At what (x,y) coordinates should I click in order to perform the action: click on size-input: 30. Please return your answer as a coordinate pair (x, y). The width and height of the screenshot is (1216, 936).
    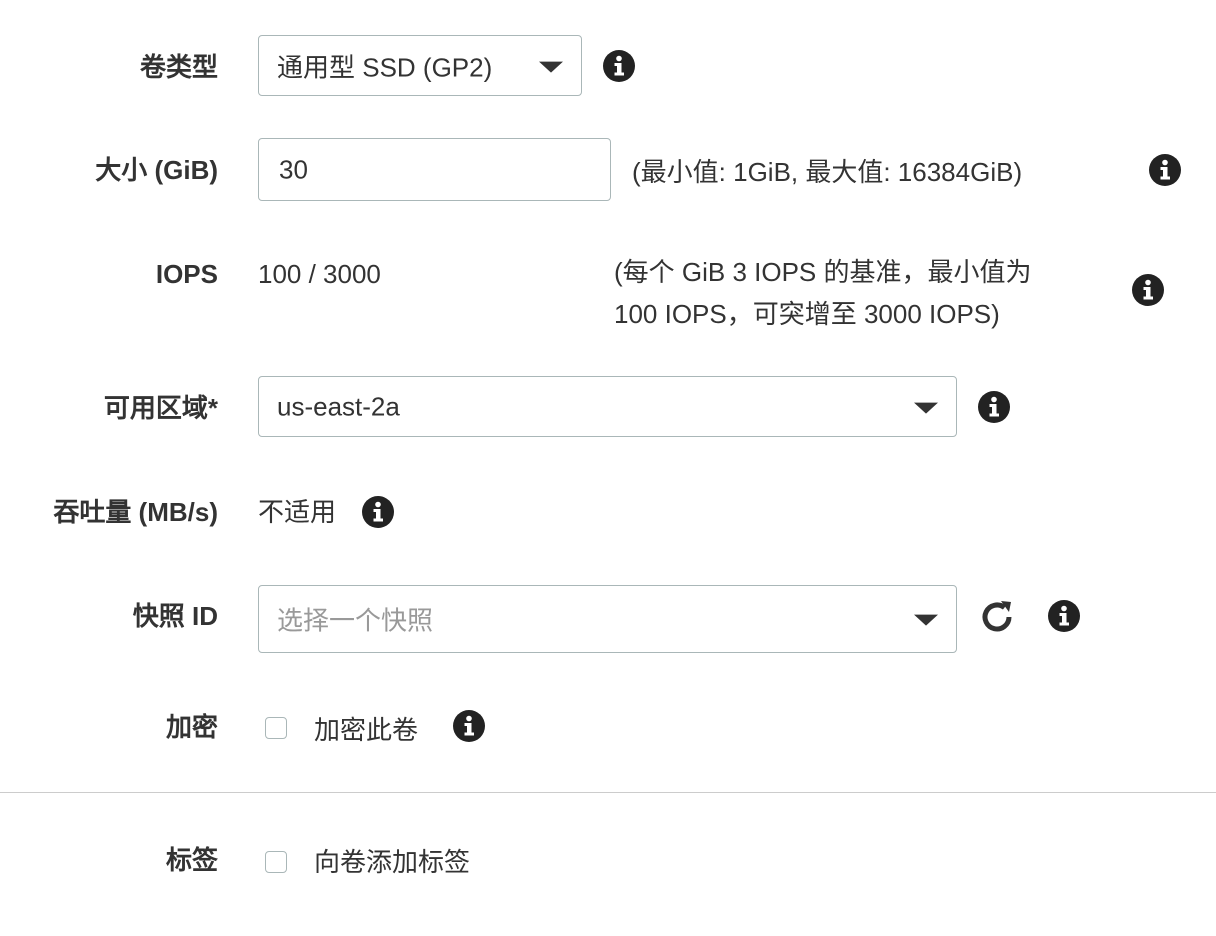
    Looking at the image, I should click on (434, 169).